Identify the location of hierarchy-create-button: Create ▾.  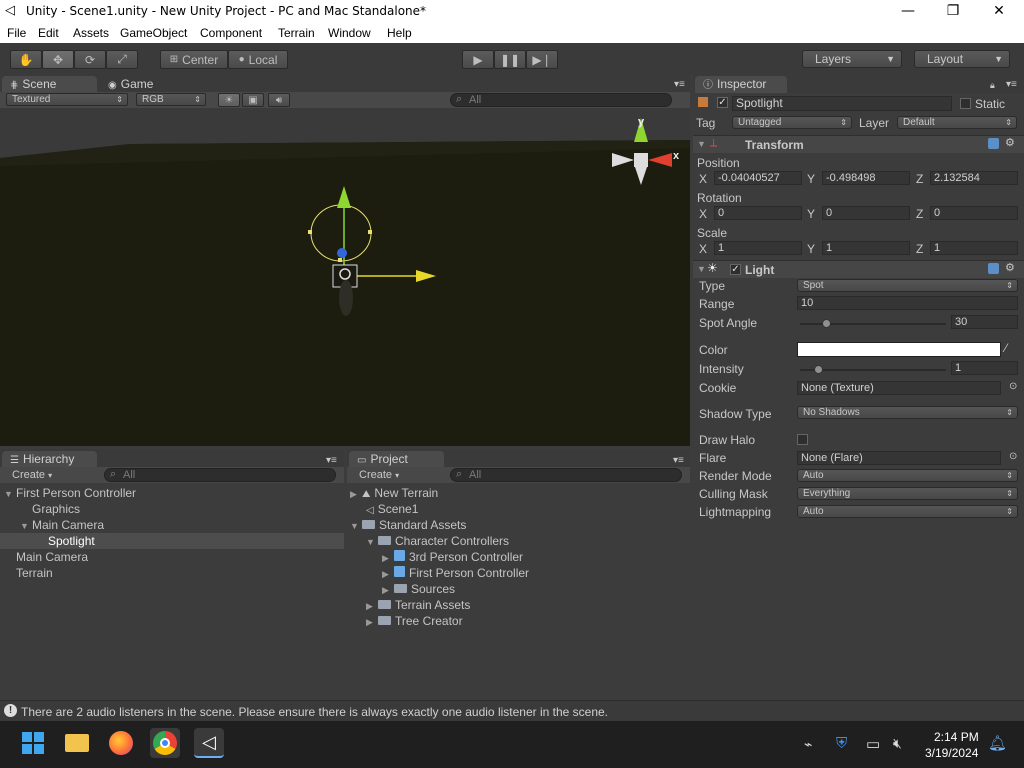
(32, 475).